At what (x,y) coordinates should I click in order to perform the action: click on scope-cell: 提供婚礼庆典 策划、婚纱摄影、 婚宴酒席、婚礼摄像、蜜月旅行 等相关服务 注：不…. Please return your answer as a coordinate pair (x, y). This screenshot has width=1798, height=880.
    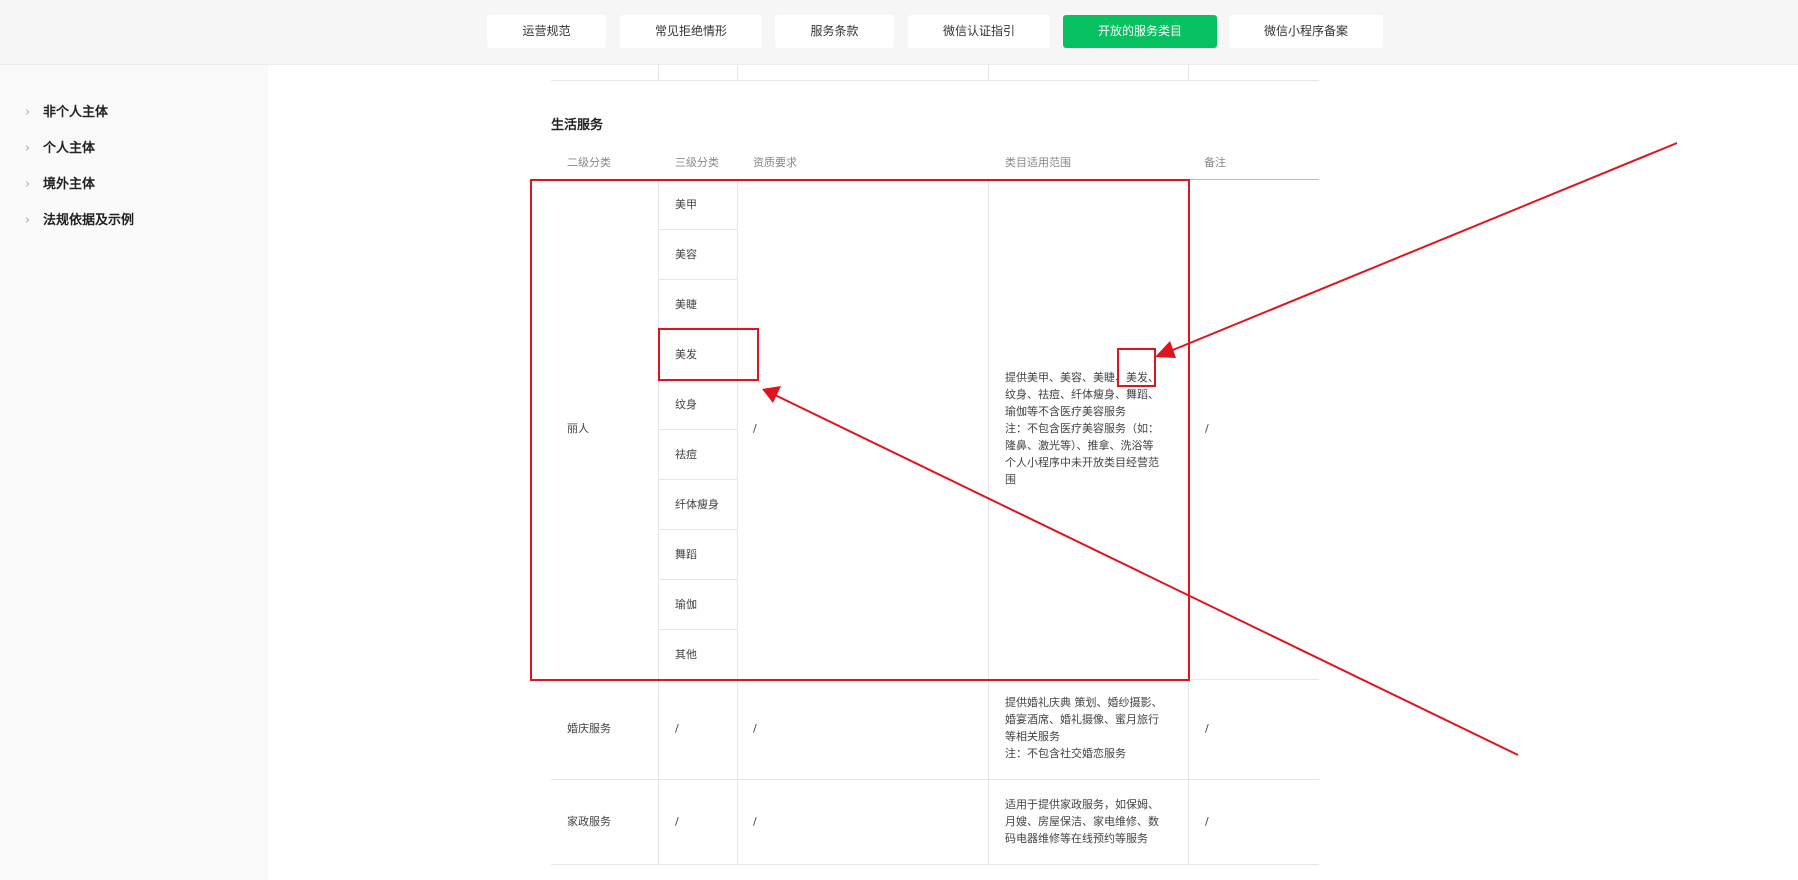
    Looking at the image, I should click on (1087, 728).